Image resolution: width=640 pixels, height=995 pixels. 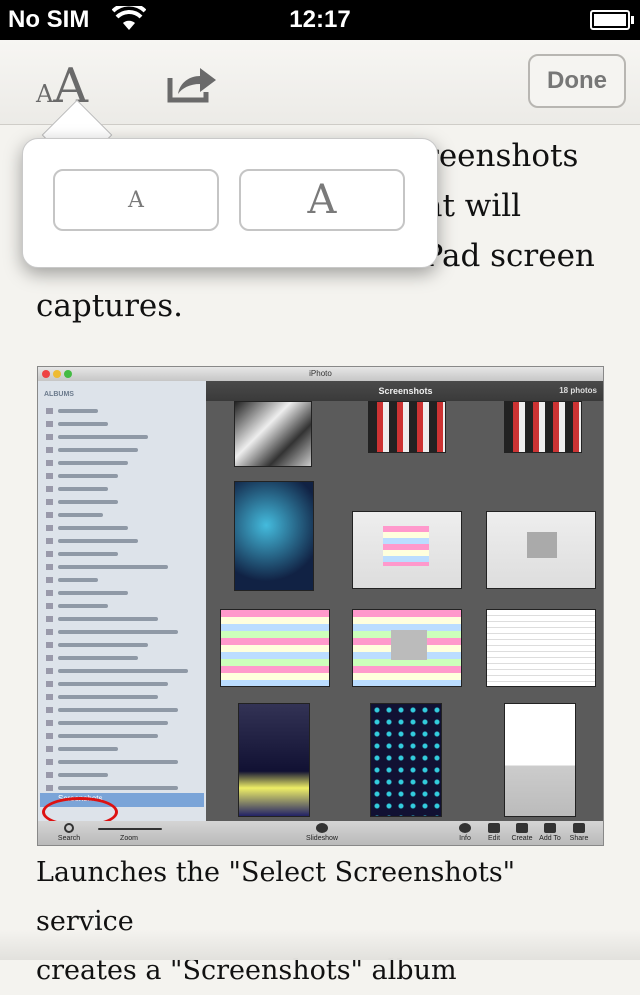 I want to click on magnifier-icon, so click(x=69, y=828).